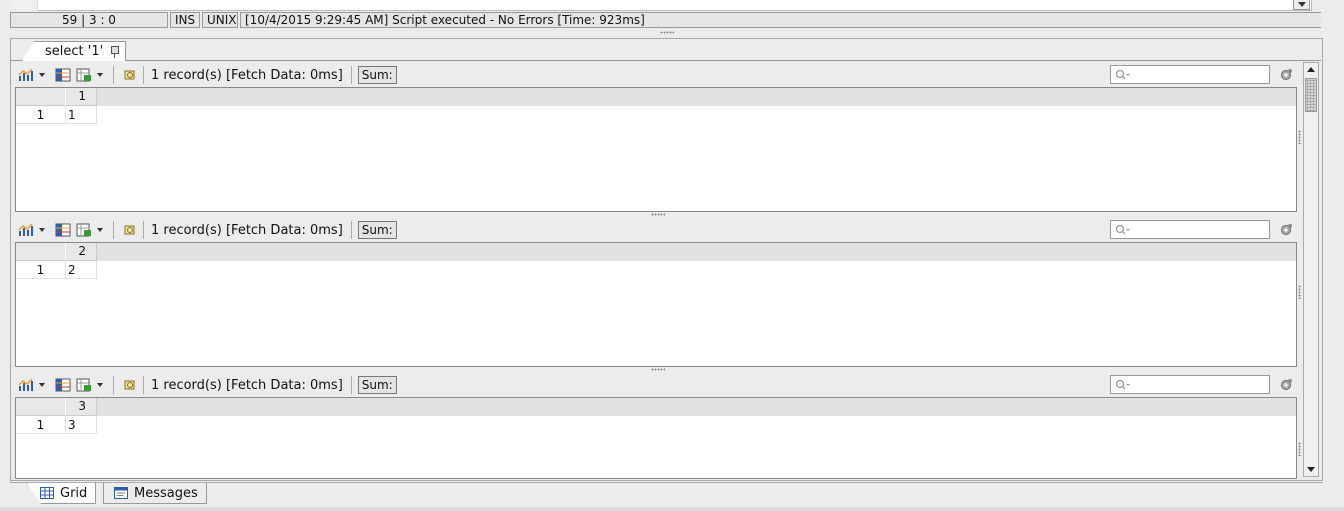  I want to click on scroll-up-button, so click(1311, 69).